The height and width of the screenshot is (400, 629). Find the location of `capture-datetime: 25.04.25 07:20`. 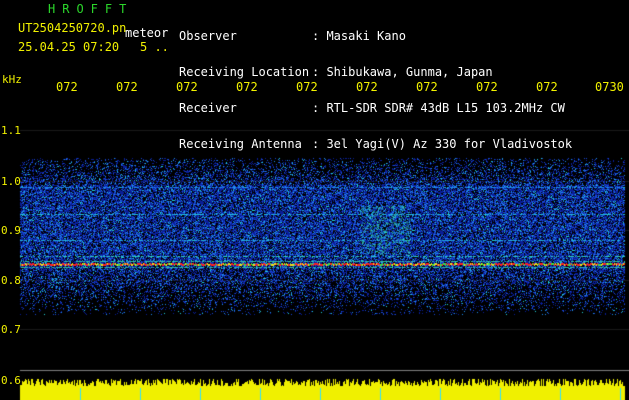

capture-datetime: 25.04.25 07:20 is located at coordinates (69, 47).